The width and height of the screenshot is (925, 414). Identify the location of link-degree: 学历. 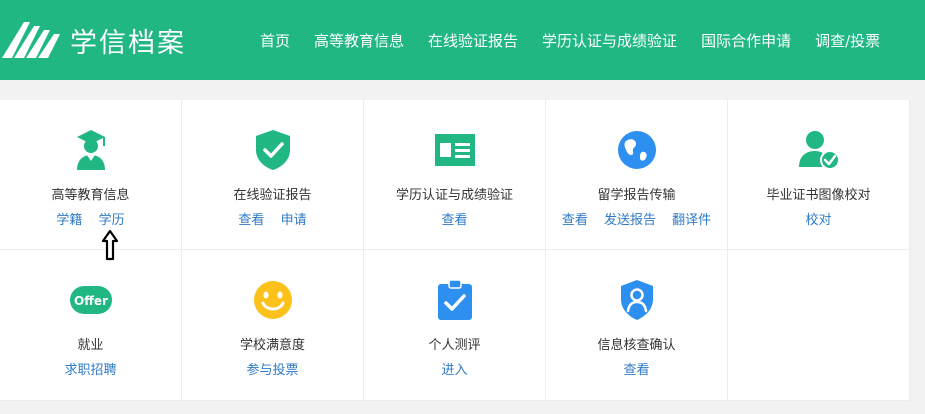
(112, 220).